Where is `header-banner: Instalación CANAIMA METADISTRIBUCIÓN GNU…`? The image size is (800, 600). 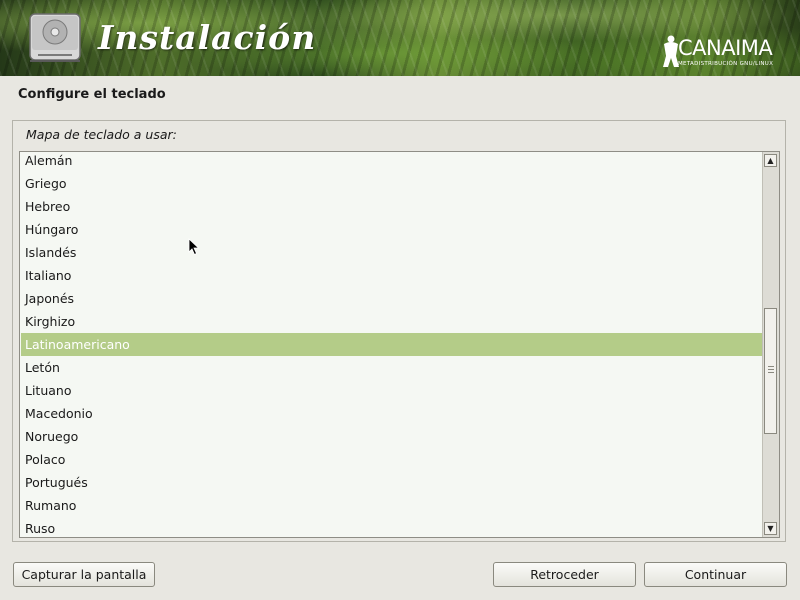
header-banner: Instalación CANAIMA METADISTRIBUCIÓN GNU… is located at coordinates (400, 38).